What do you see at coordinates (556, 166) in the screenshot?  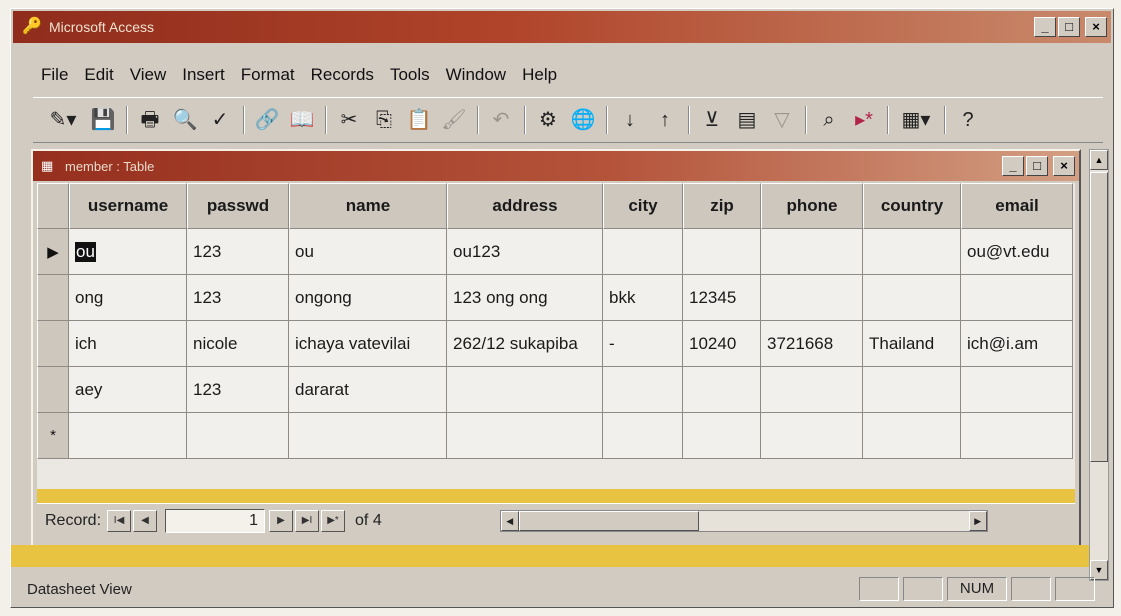 I see `table-window-titlebar: ▦ member : Table _ □ ×` at bounding box center [556, 166].